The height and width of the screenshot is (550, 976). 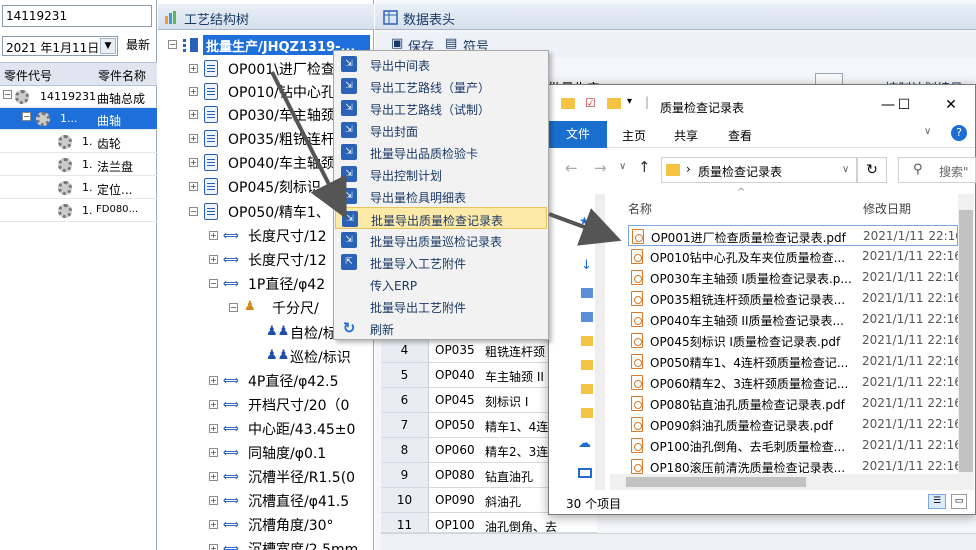 I want to click on menu-item-export-route-trial: ⇲ 导出工艺路线（试制）, so click(x=441, y=108).